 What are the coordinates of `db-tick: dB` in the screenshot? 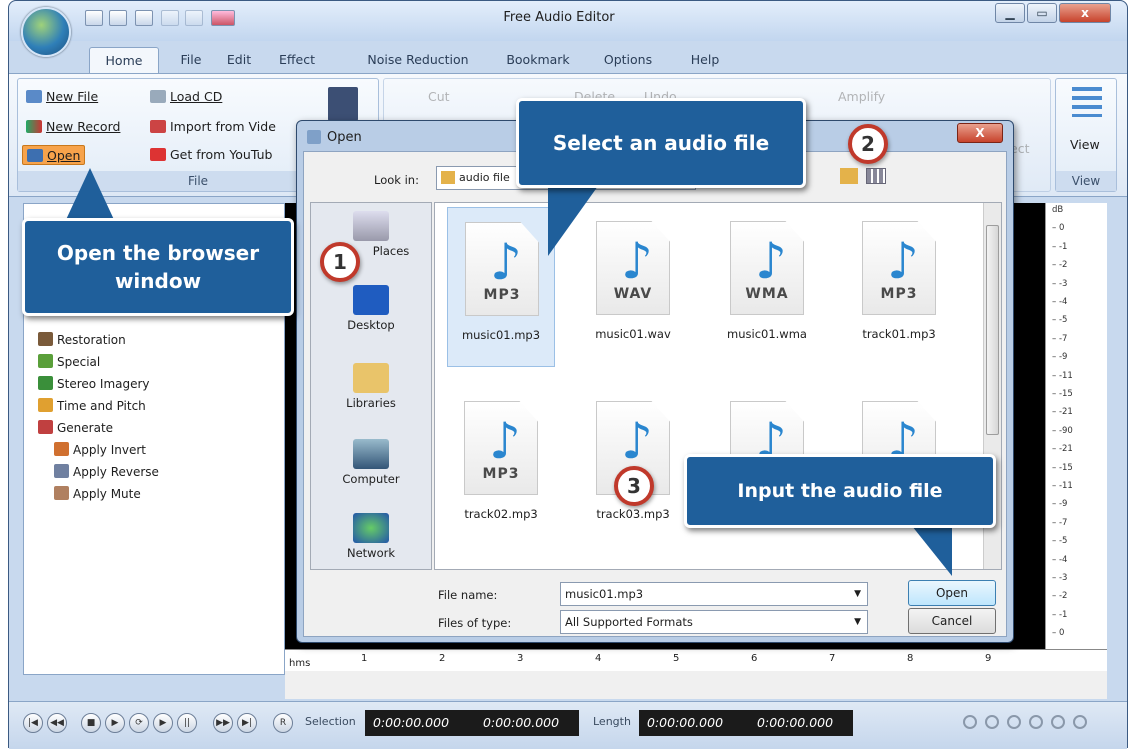 It's located at (1058, 210).